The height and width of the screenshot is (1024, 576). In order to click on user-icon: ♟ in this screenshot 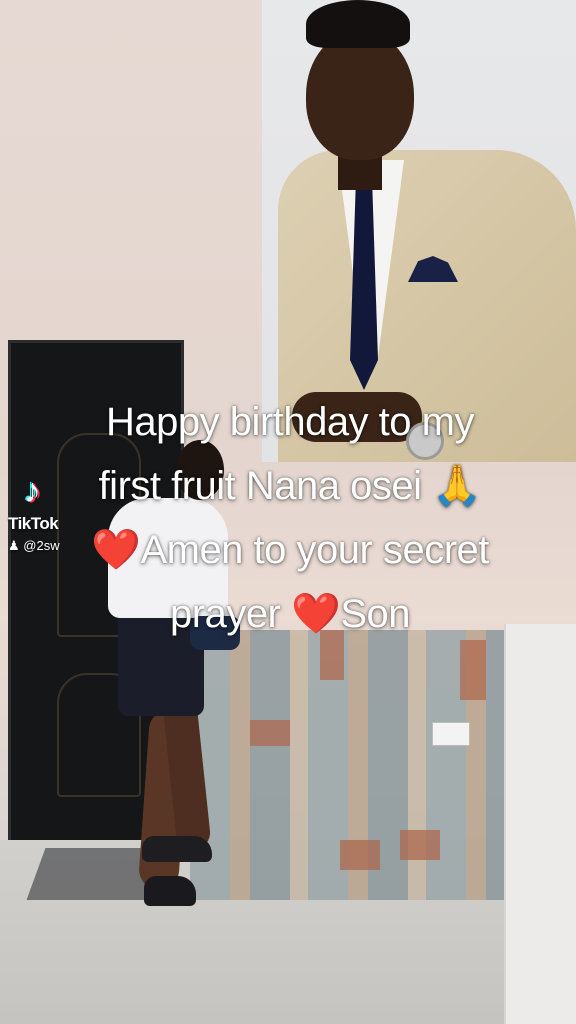, I will do `click(14, 545)`.